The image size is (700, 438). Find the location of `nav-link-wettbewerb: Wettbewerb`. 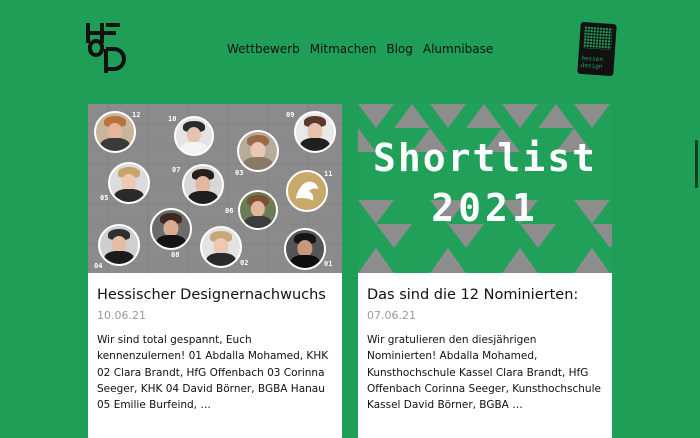

nav-link-wettbewerb: Wettbewerb is located at coordinates (263, 49).